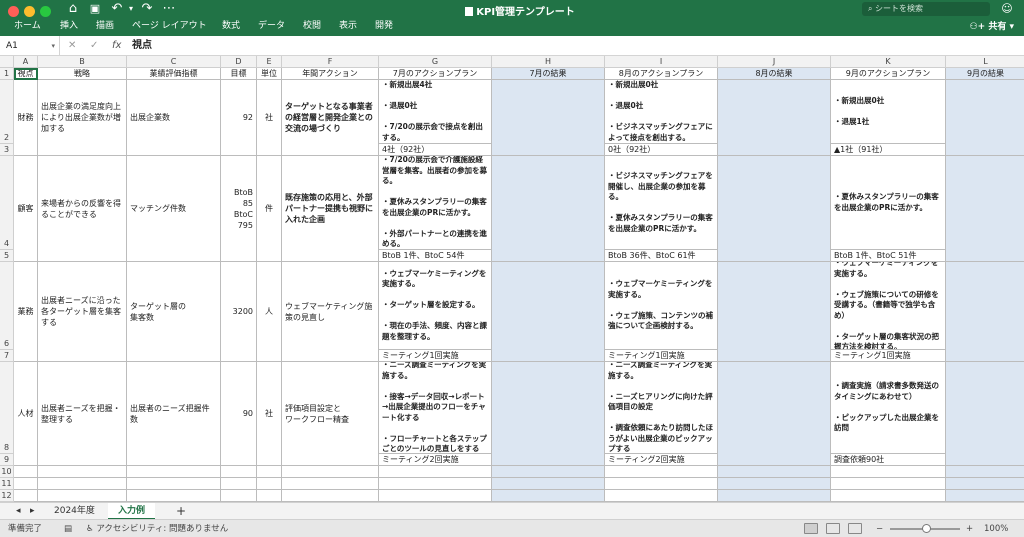 The image size is (1024, 537). What do you see at coordinates (13, 11) in the screenshot?
I see `close-window-button` at bounding box center [13, 11].